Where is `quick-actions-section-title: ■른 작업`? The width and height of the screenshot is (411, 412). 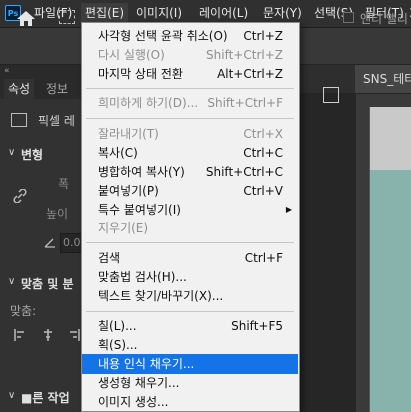 quick-actions-section-title: ■른 작업 is located at coordinates (45, 398).